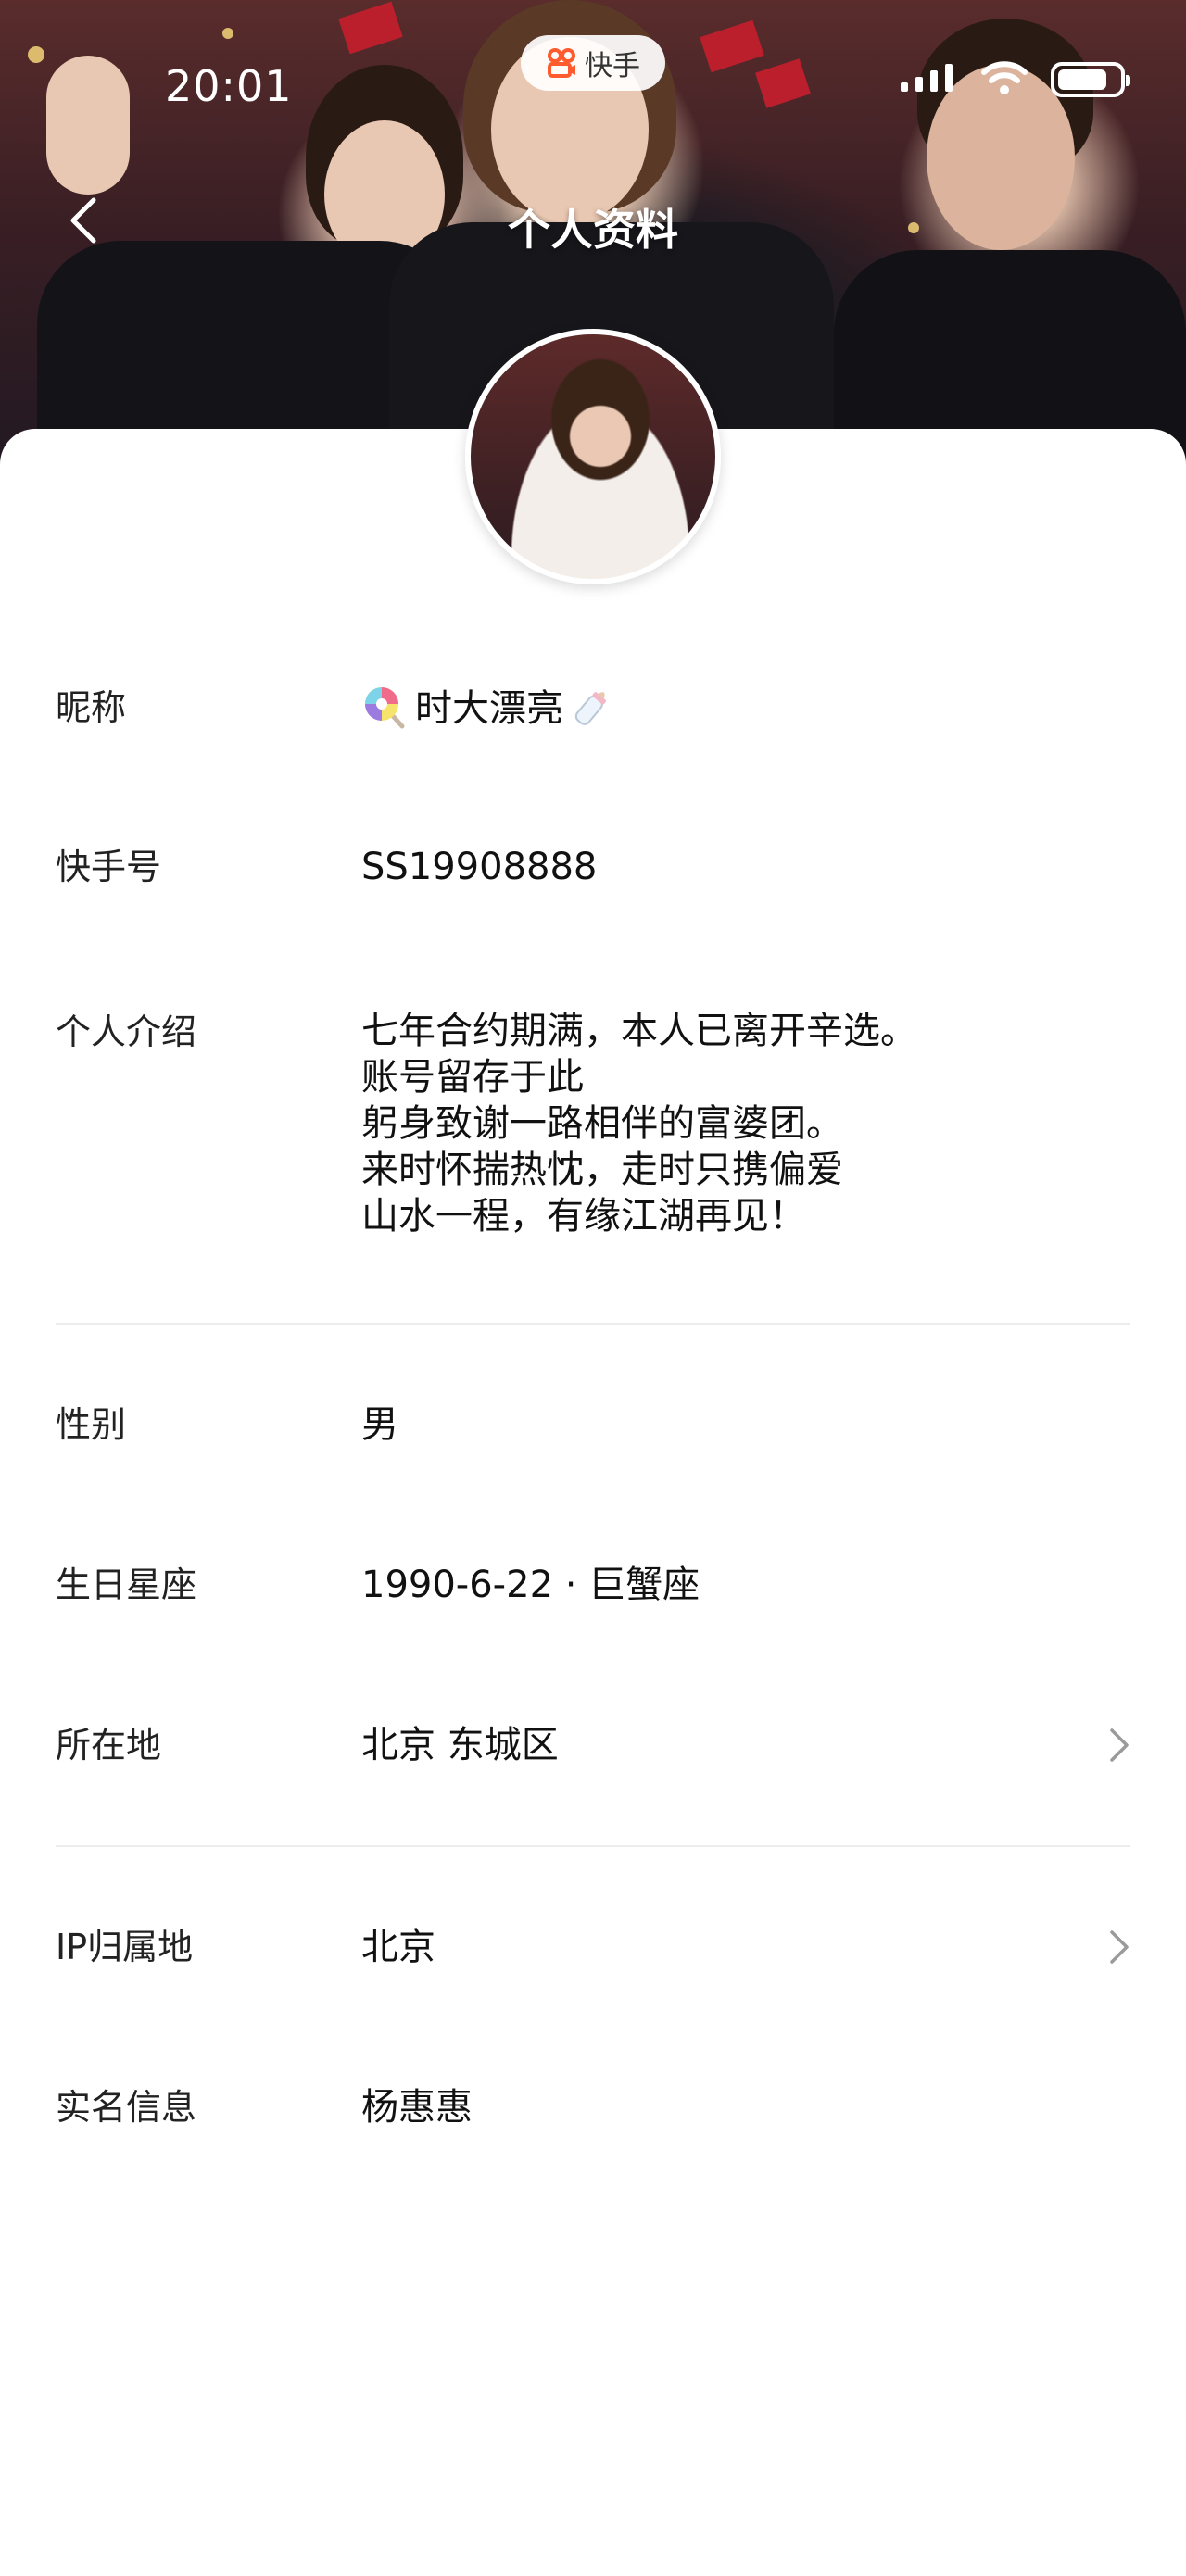 Image resolution: width=1186 pixels, height=2576 pixels. I want to click on birthday-row: 生日星座 1990-6-22 · 巨蟹座, so click(593, 1585).